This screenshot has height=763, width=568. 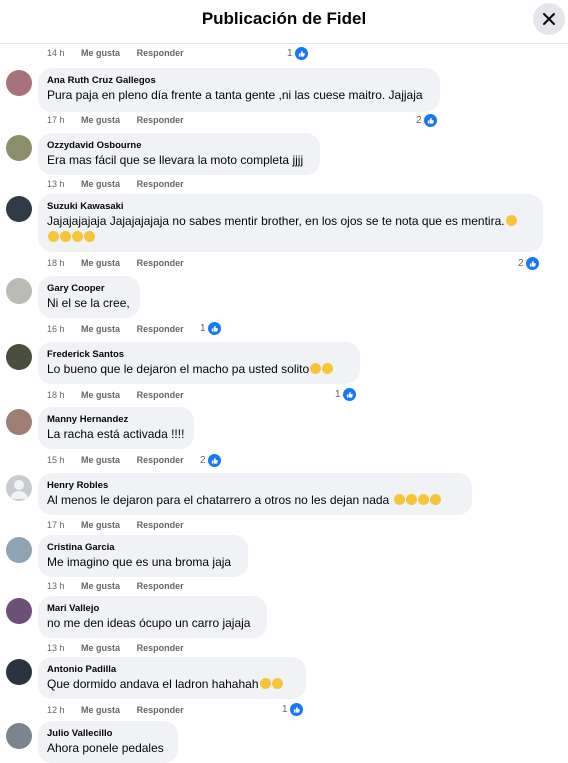 I want to click on close-icon, so click(x=549, y=19).